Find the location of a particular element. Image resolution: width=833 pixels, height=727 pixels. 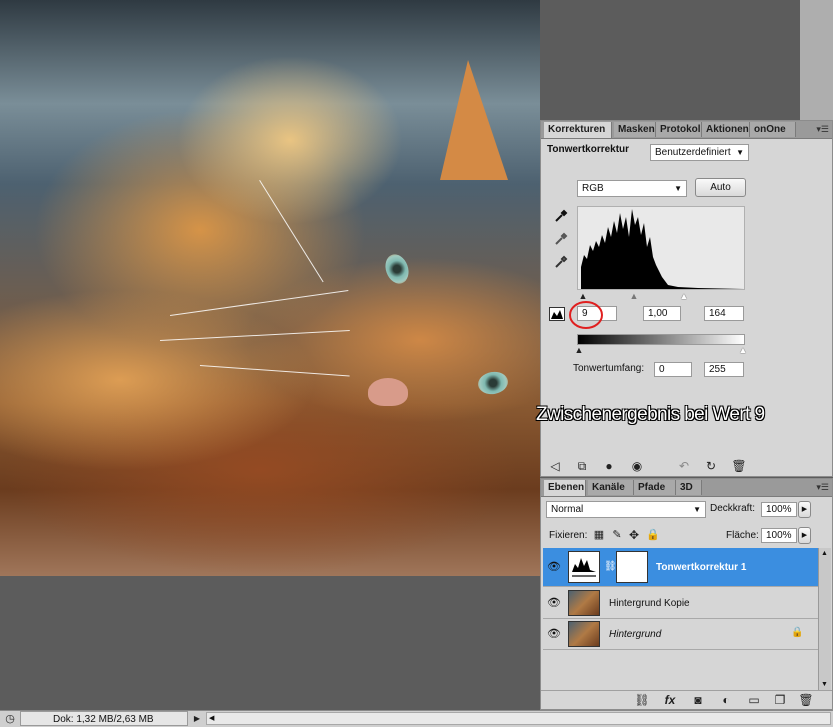

view-previous-icon: ↶ is located at coordinates (684, 466).